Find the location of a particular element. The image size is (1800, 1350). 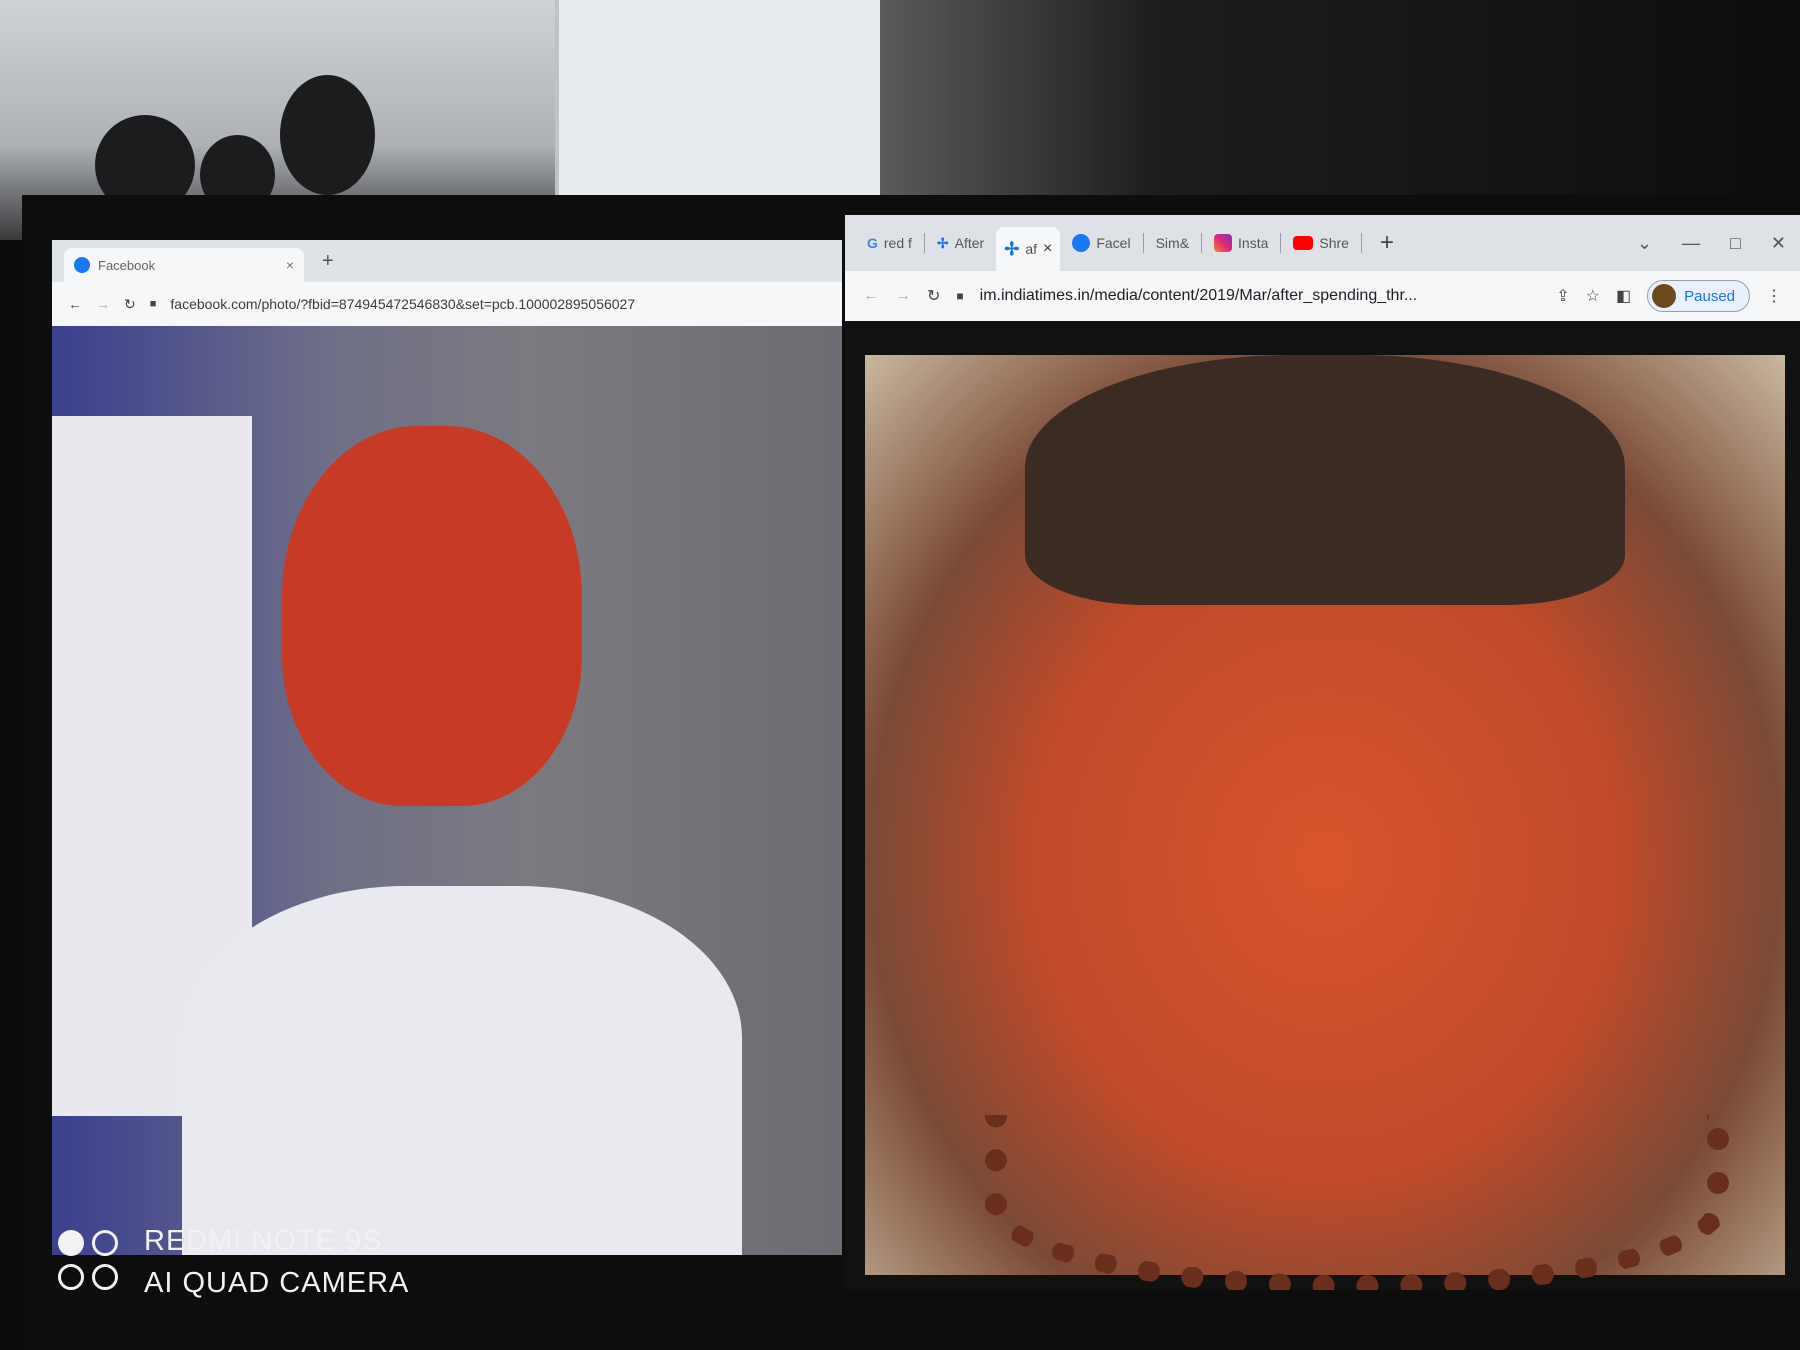

camera-logo-icon is located at coordinates (90, 1262).